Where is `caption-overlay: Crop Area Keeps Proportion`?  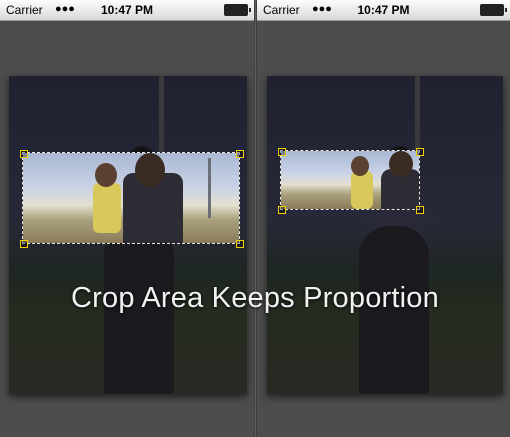
caption-overlay: Crop Area Keeps Proportion is located at coordinates (255, 298).